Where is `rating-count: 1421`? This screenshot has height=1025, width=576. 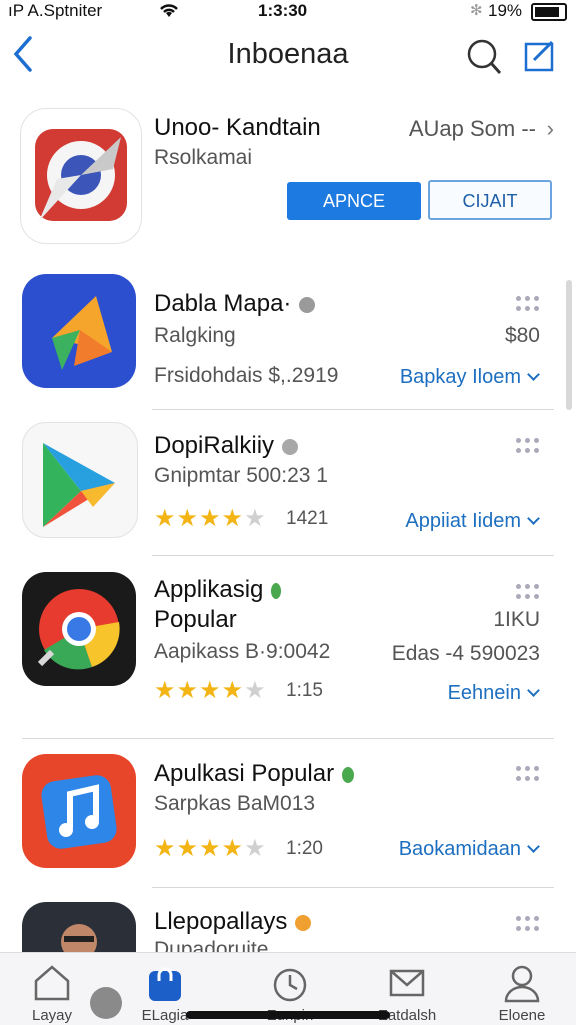
rating-count: 1421 is located at coordinates (307, 518).